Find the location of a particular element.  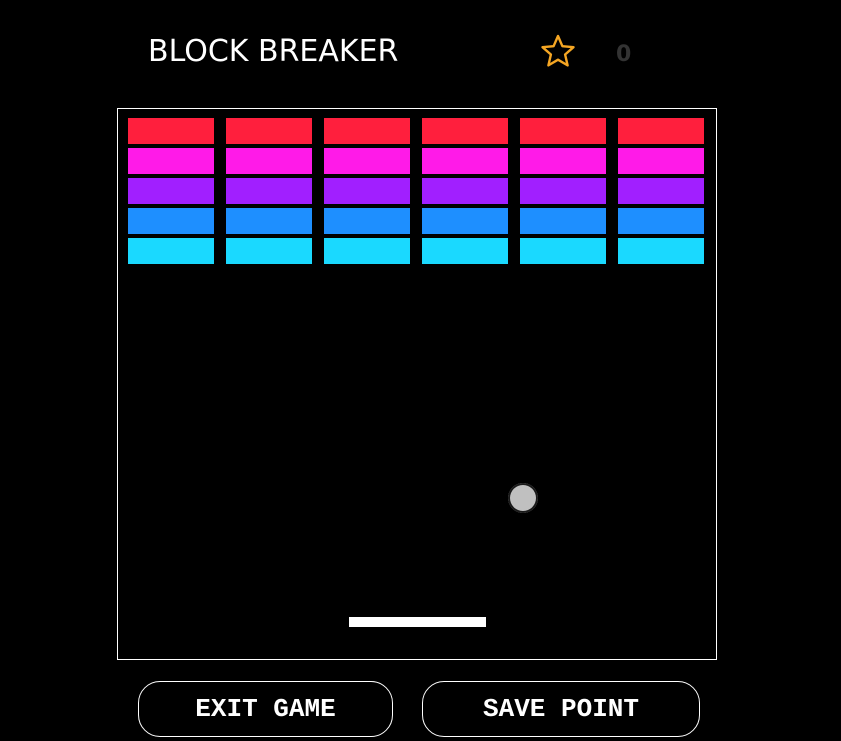

ball is located at coordinates (523, 498).